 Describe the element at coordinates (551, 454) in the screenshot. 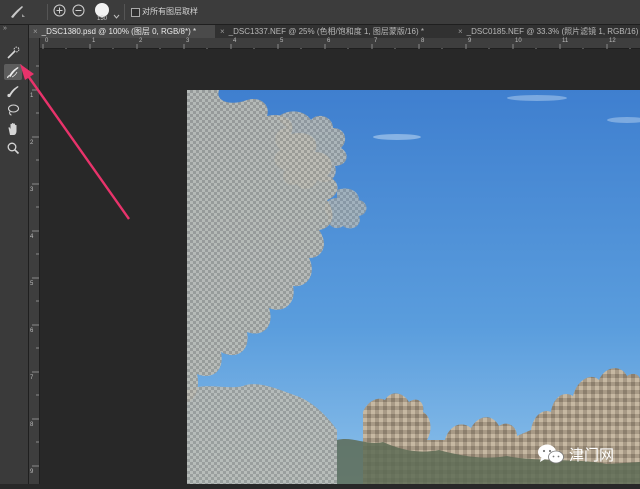

I see `wechat-icon` at that location.